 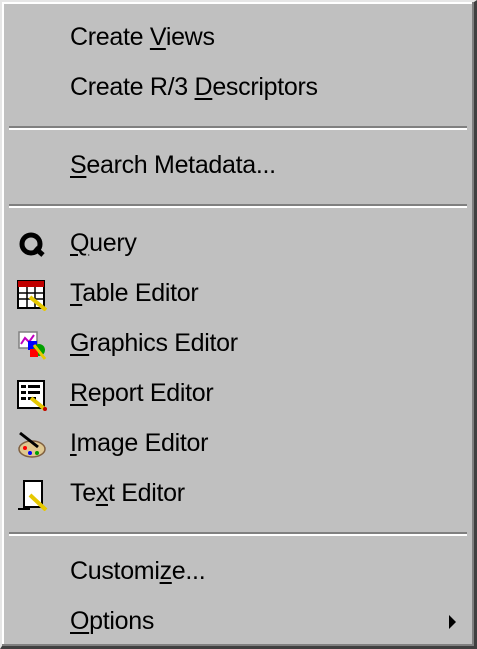 I want to click on menu-item-create-r3-descriptors: Create R/3 Descriptors, so click(x=238, y=89).